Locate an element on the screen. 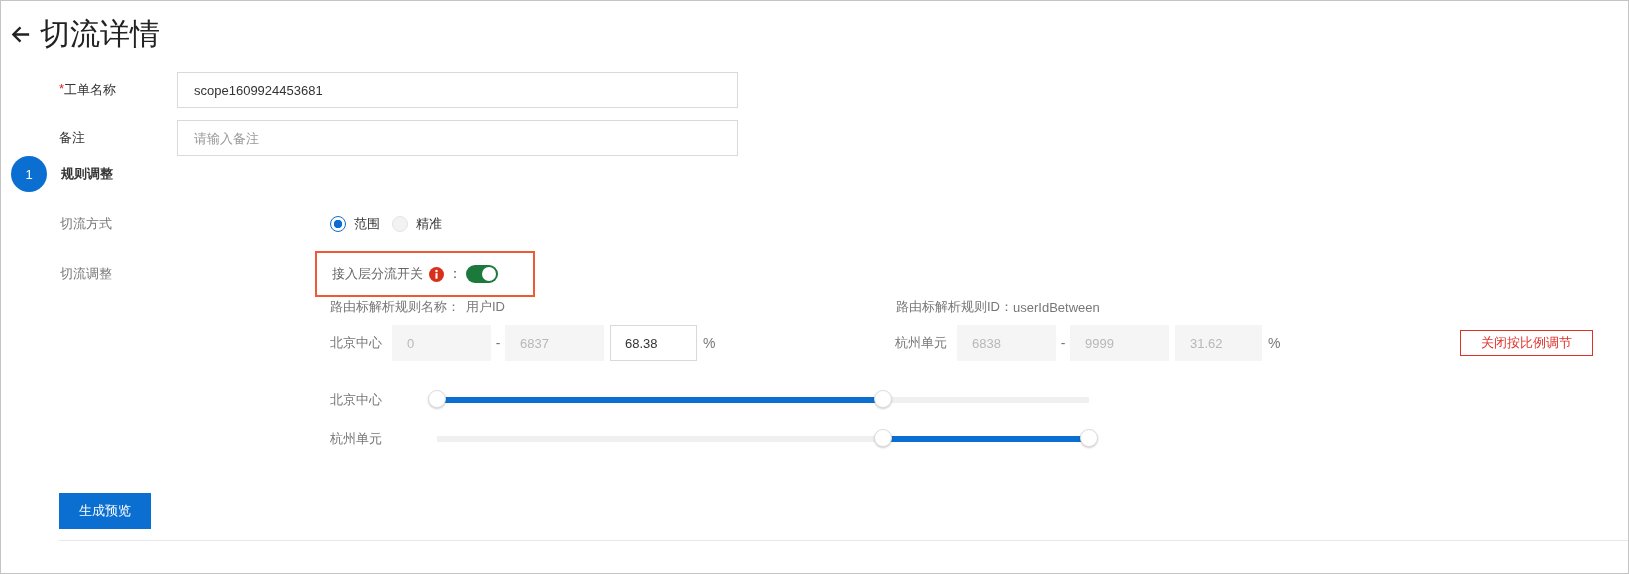 The width and height of the screenshot is (1629, 574). rule-name-label: 路由标解析规则名称： is located at coordinates (395, 307).